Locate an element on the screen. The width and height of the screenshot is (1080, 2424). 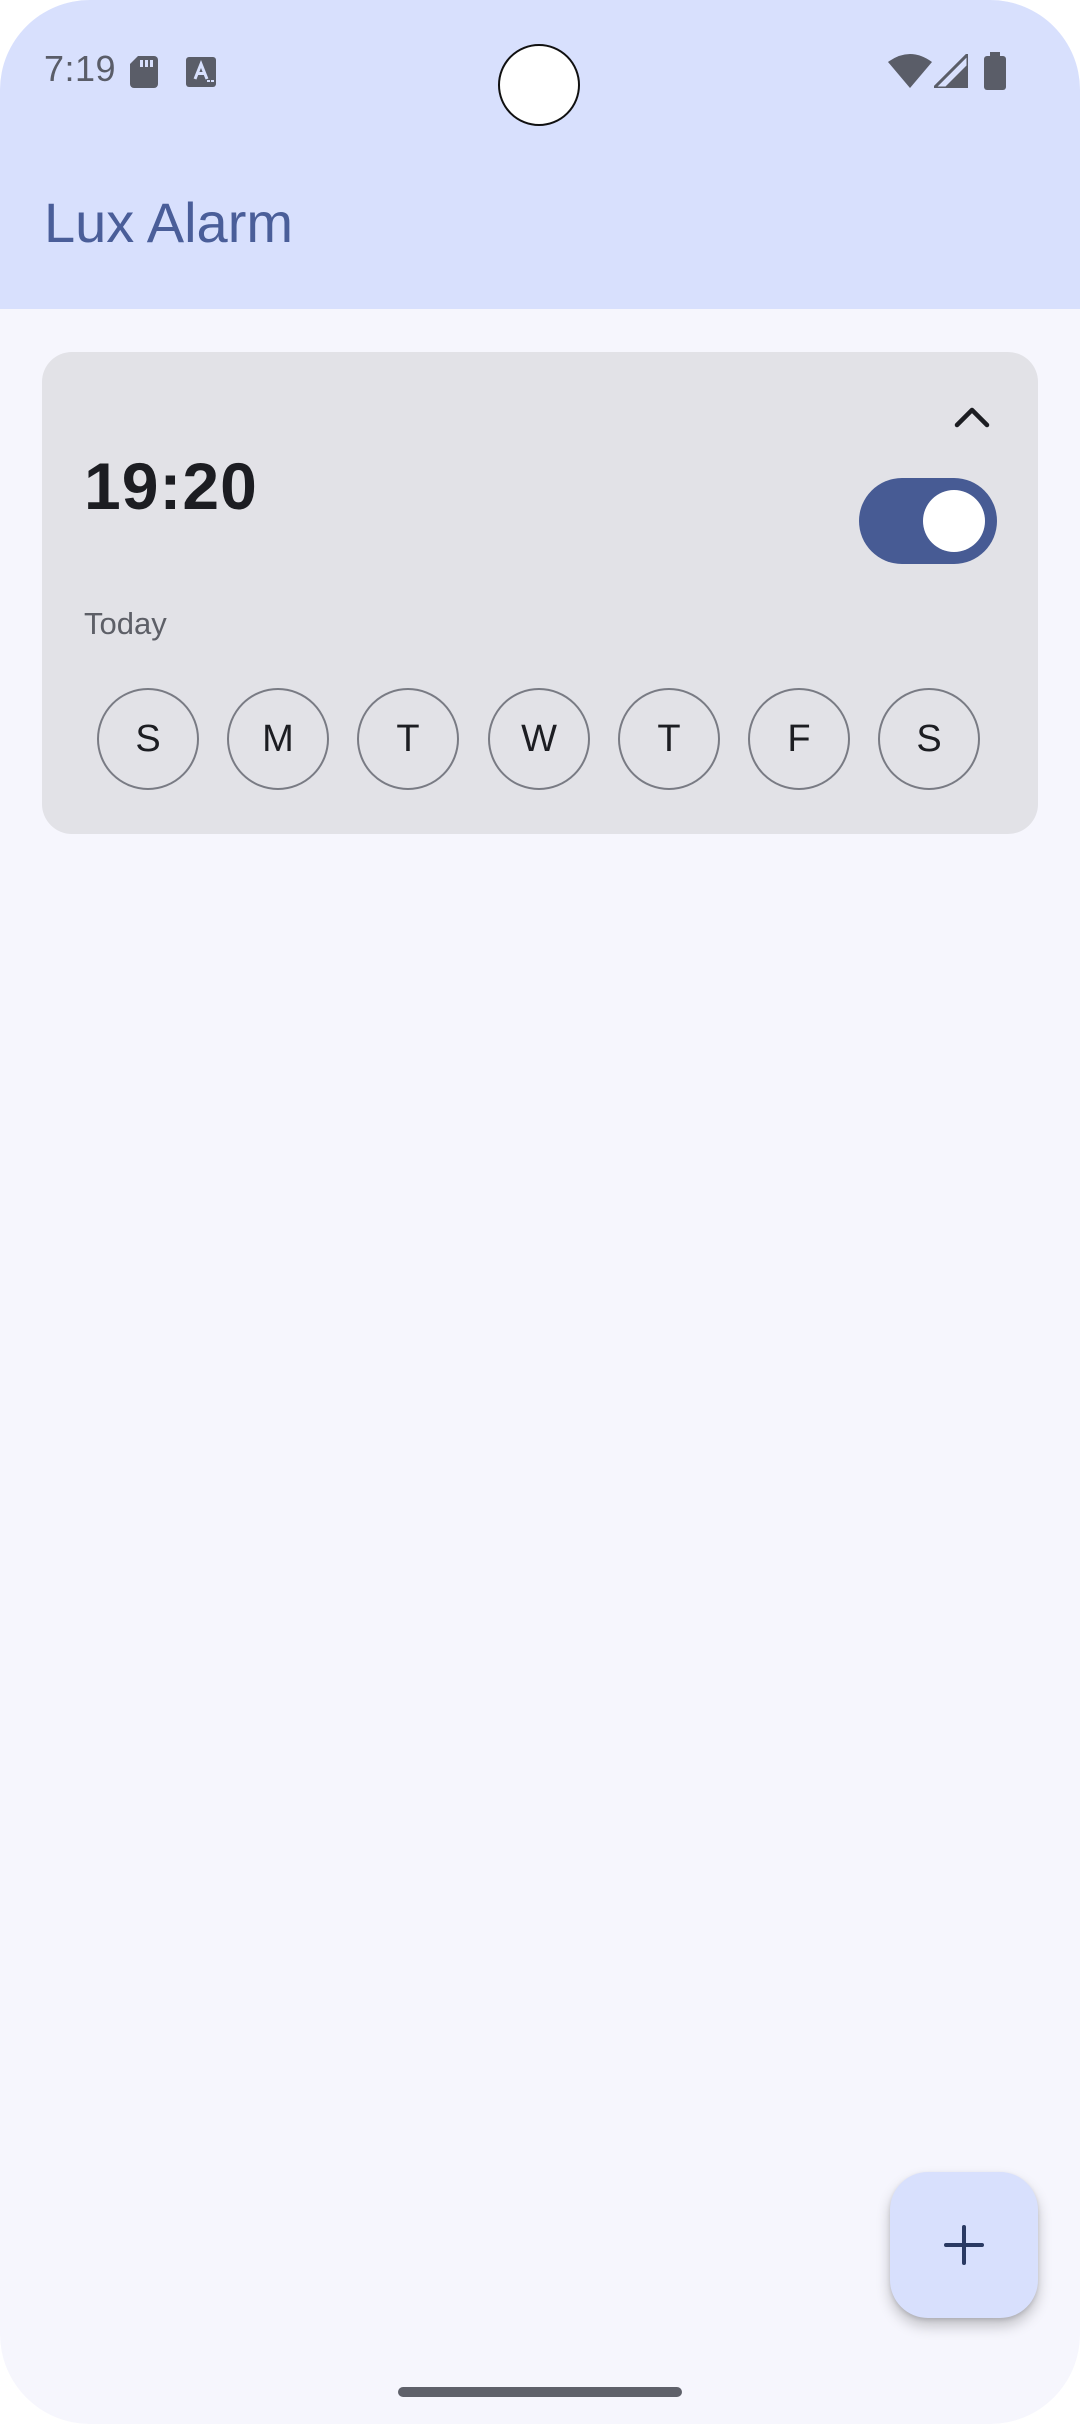
day-sunday: S is located at coordinates (148, 739).